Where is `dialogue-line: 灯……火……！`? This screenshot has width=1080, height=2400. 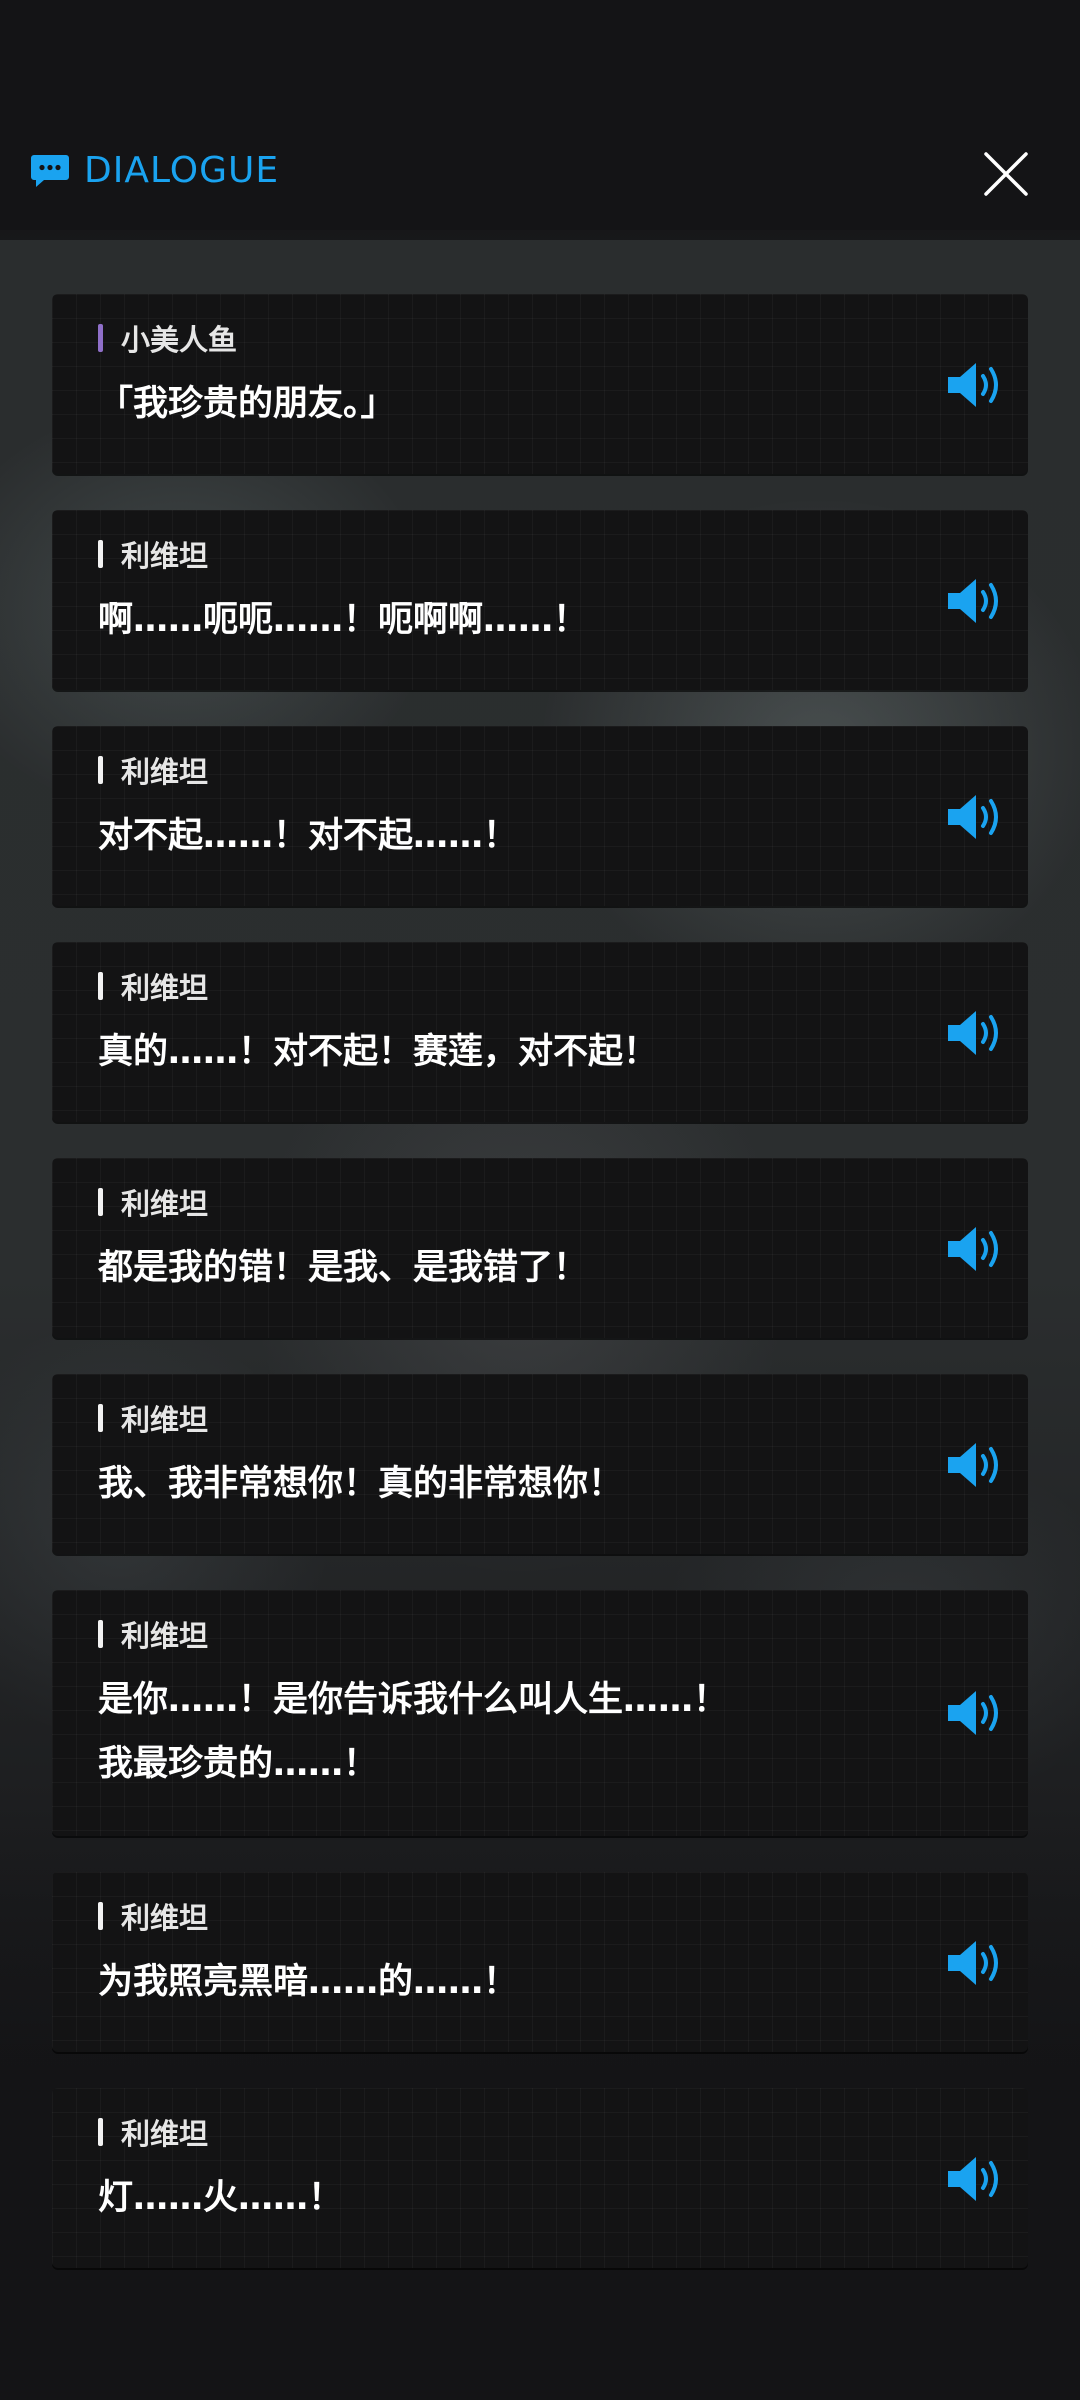 dialogue-line: 灯……火……！ is located at coordinates (221, 2198).